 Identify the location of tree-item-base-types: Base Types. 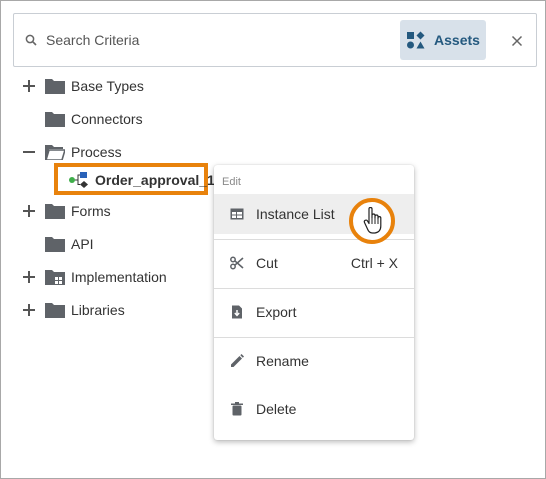
(107, 86).